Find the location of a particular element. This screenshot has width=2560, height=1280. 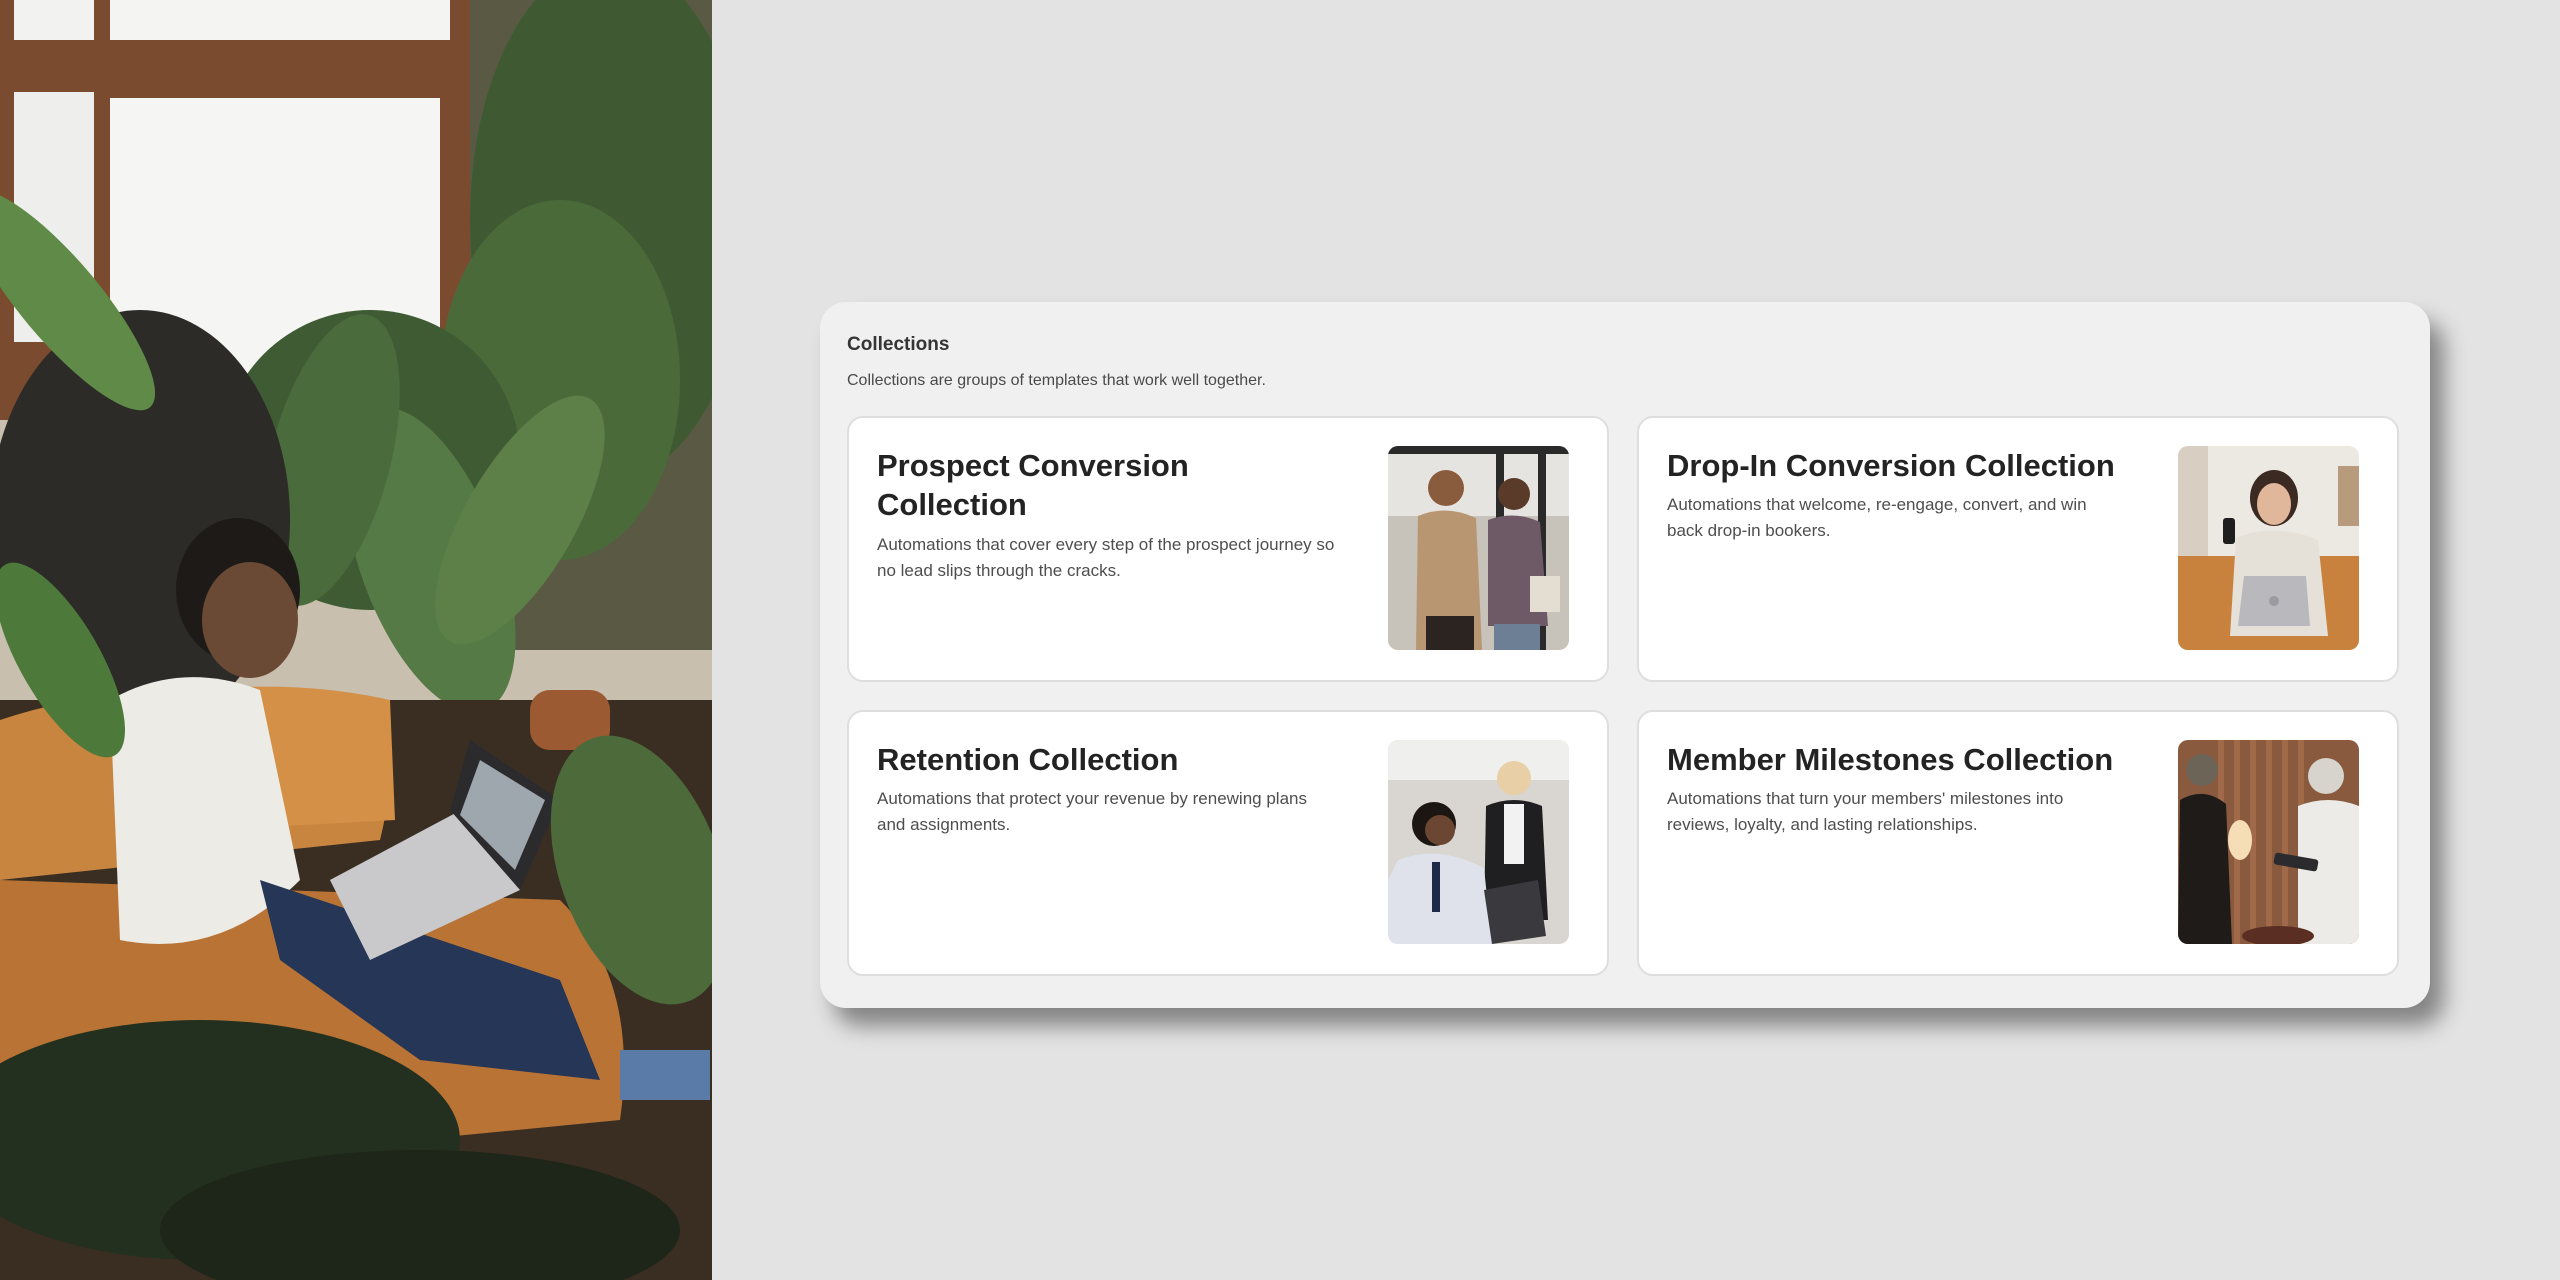

woman-with-laptop-and-phone-photo is located at coordinates (2268, 548).